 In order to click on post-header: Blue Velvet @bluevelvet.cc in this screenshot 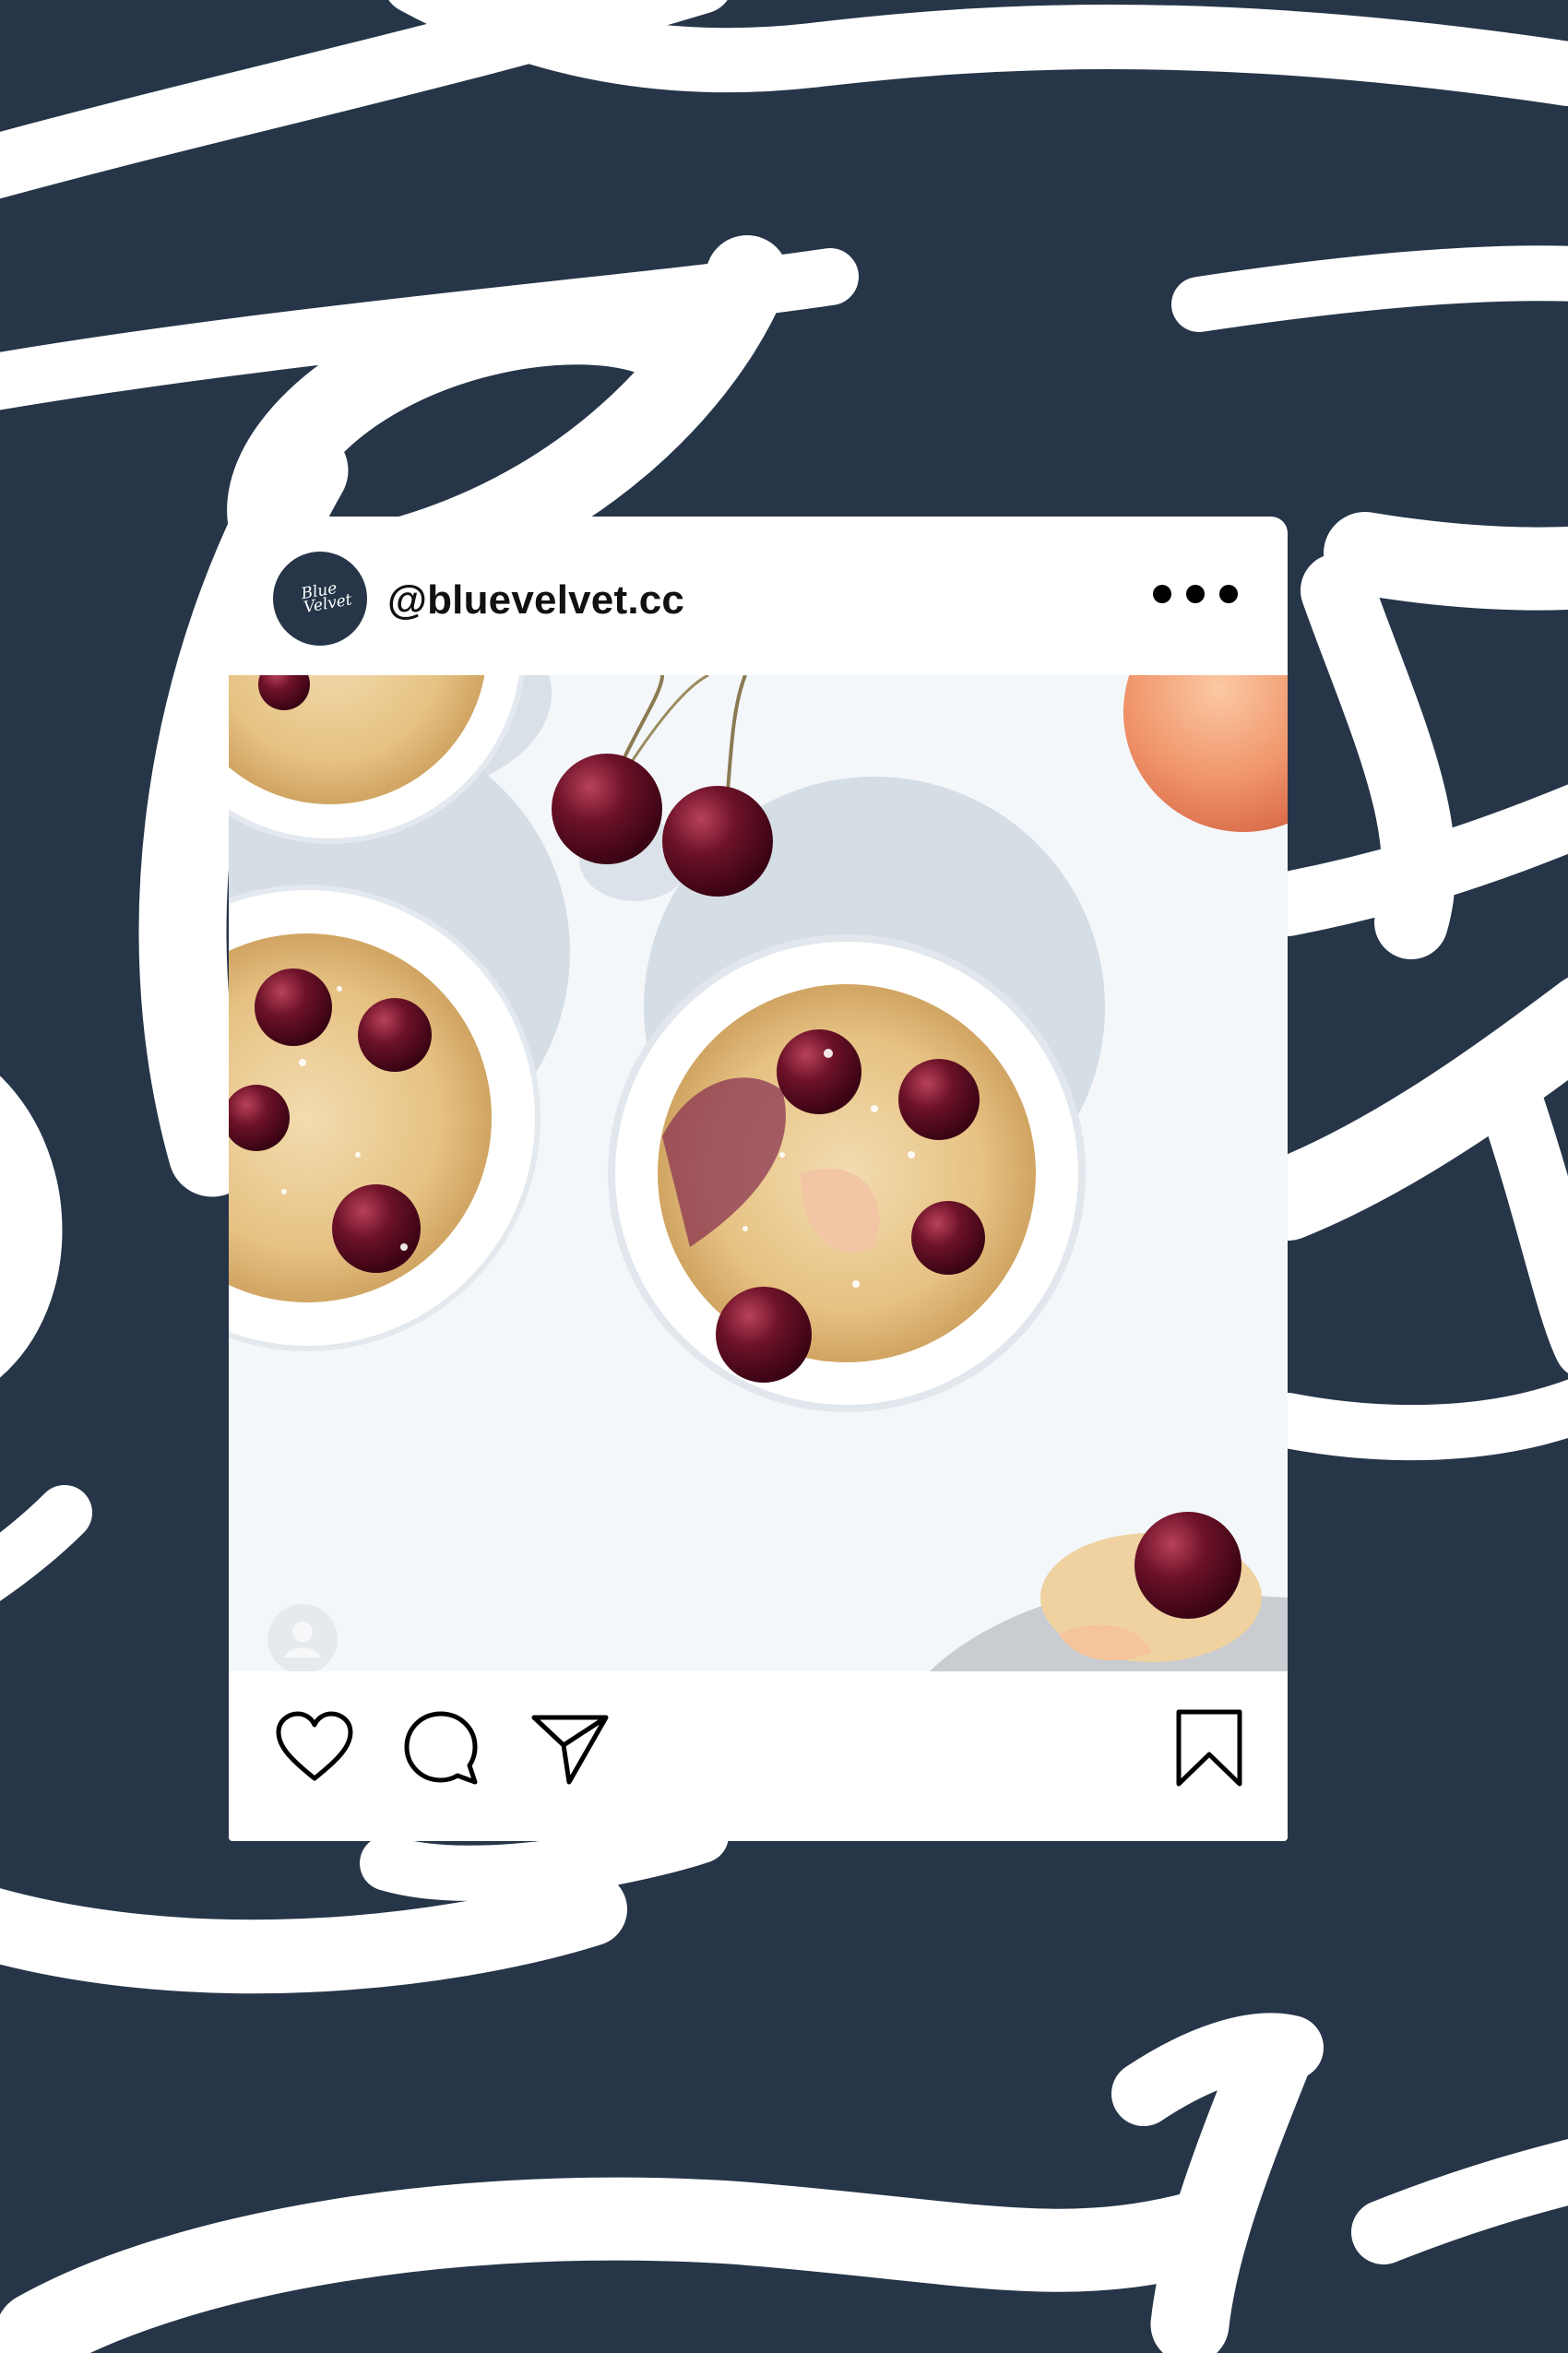, I will do `click(758, 596)`.